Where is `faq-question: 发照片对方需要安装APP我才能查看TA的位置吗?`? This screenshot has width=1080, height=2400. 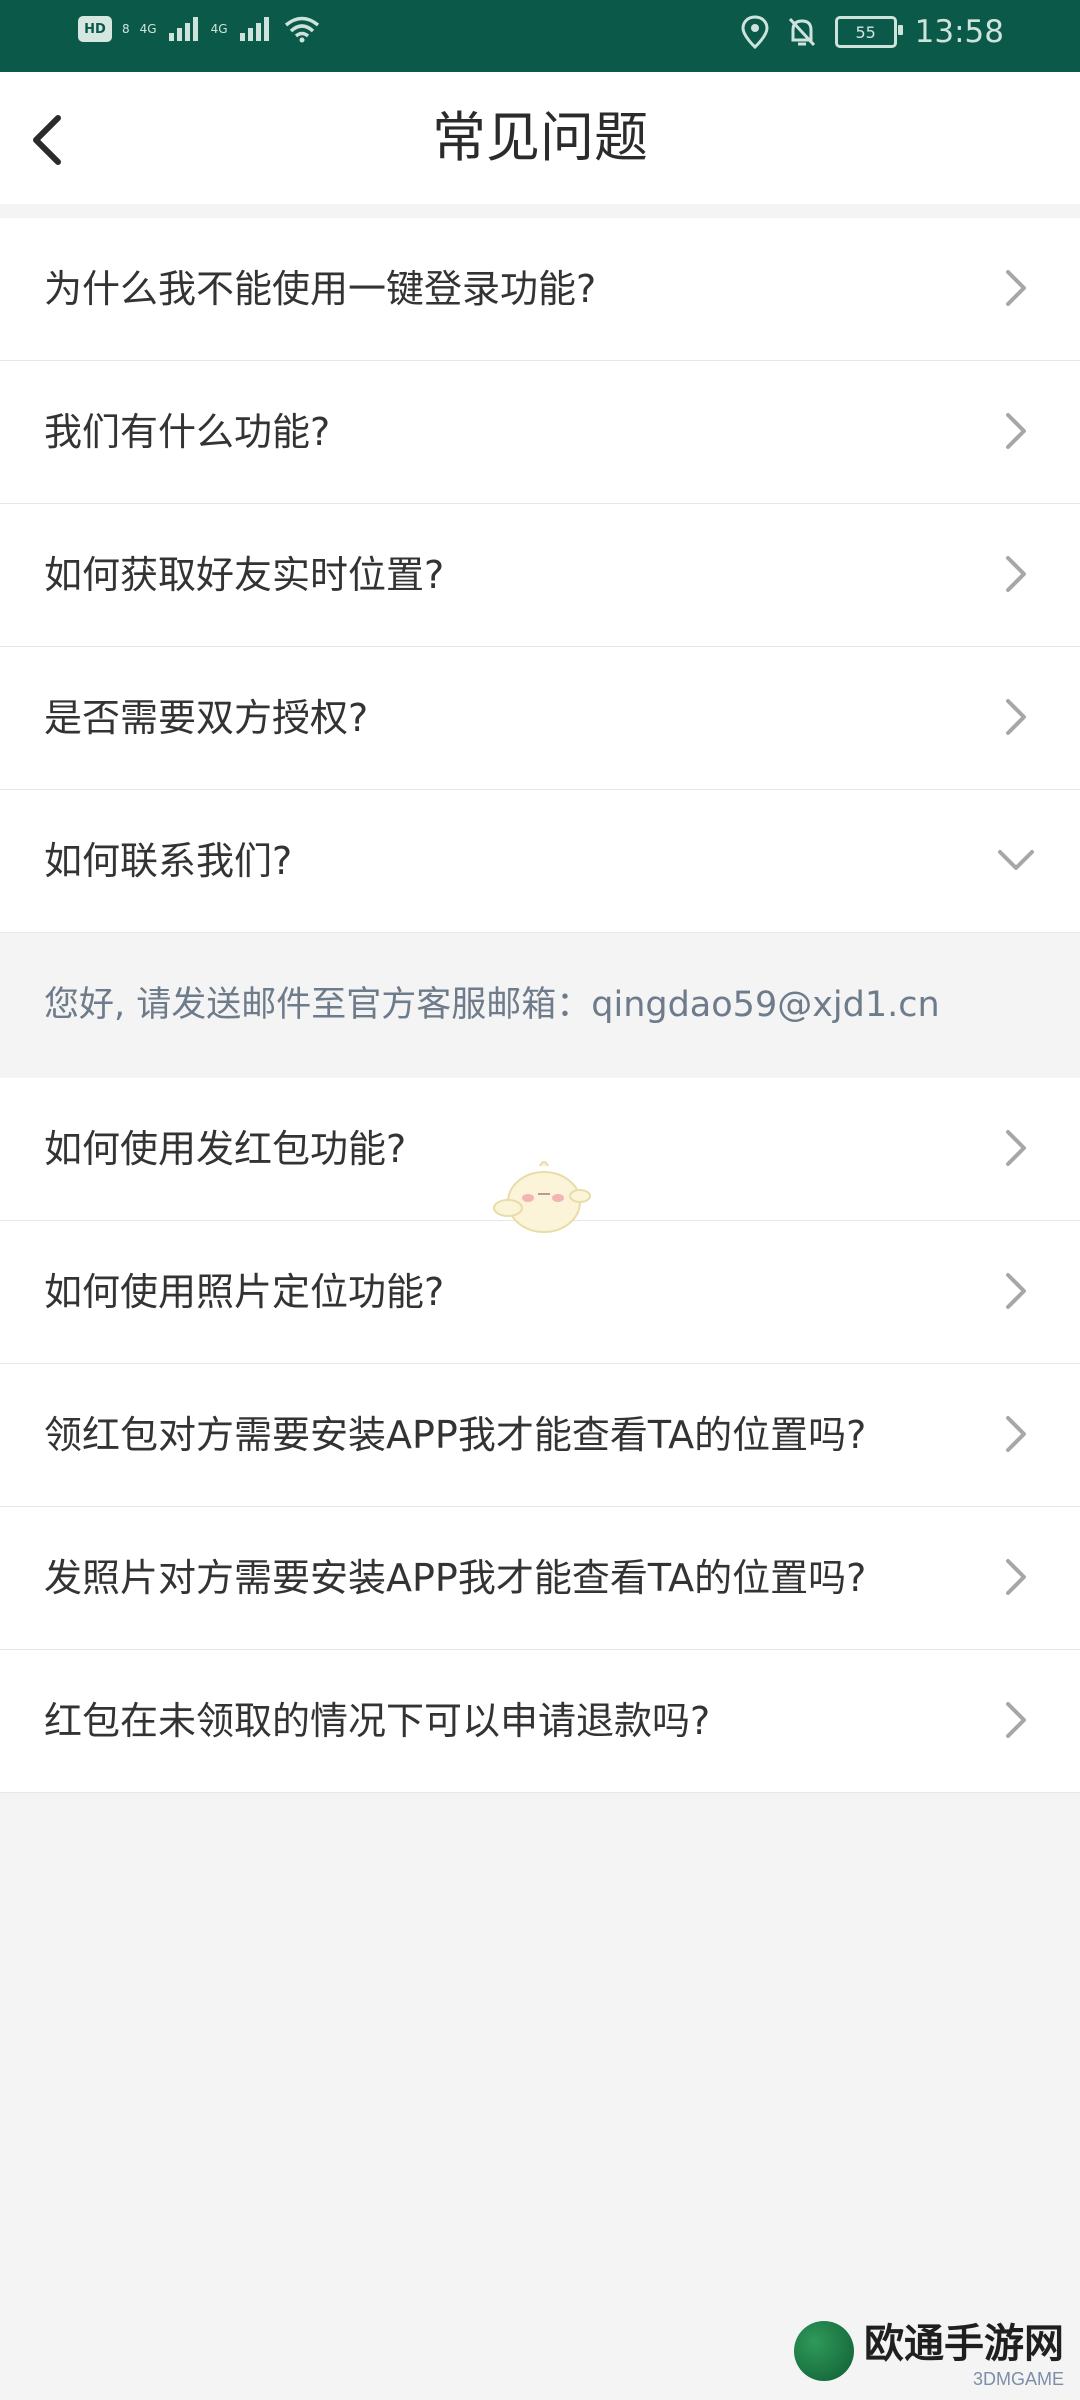 faq-question: 发照片对方需要安装APP我才能查看TA的位置吗? is located at coordinates (455, 1578).